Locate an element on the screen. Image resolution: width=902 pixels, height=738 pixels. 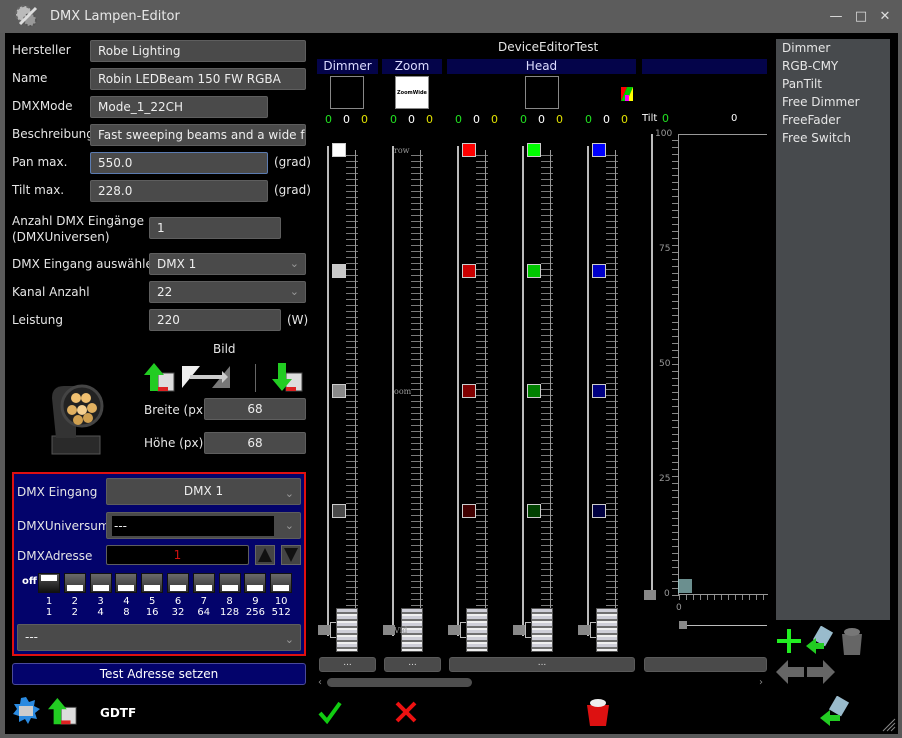
add-plus-icon is located at coordinates (789, 641).